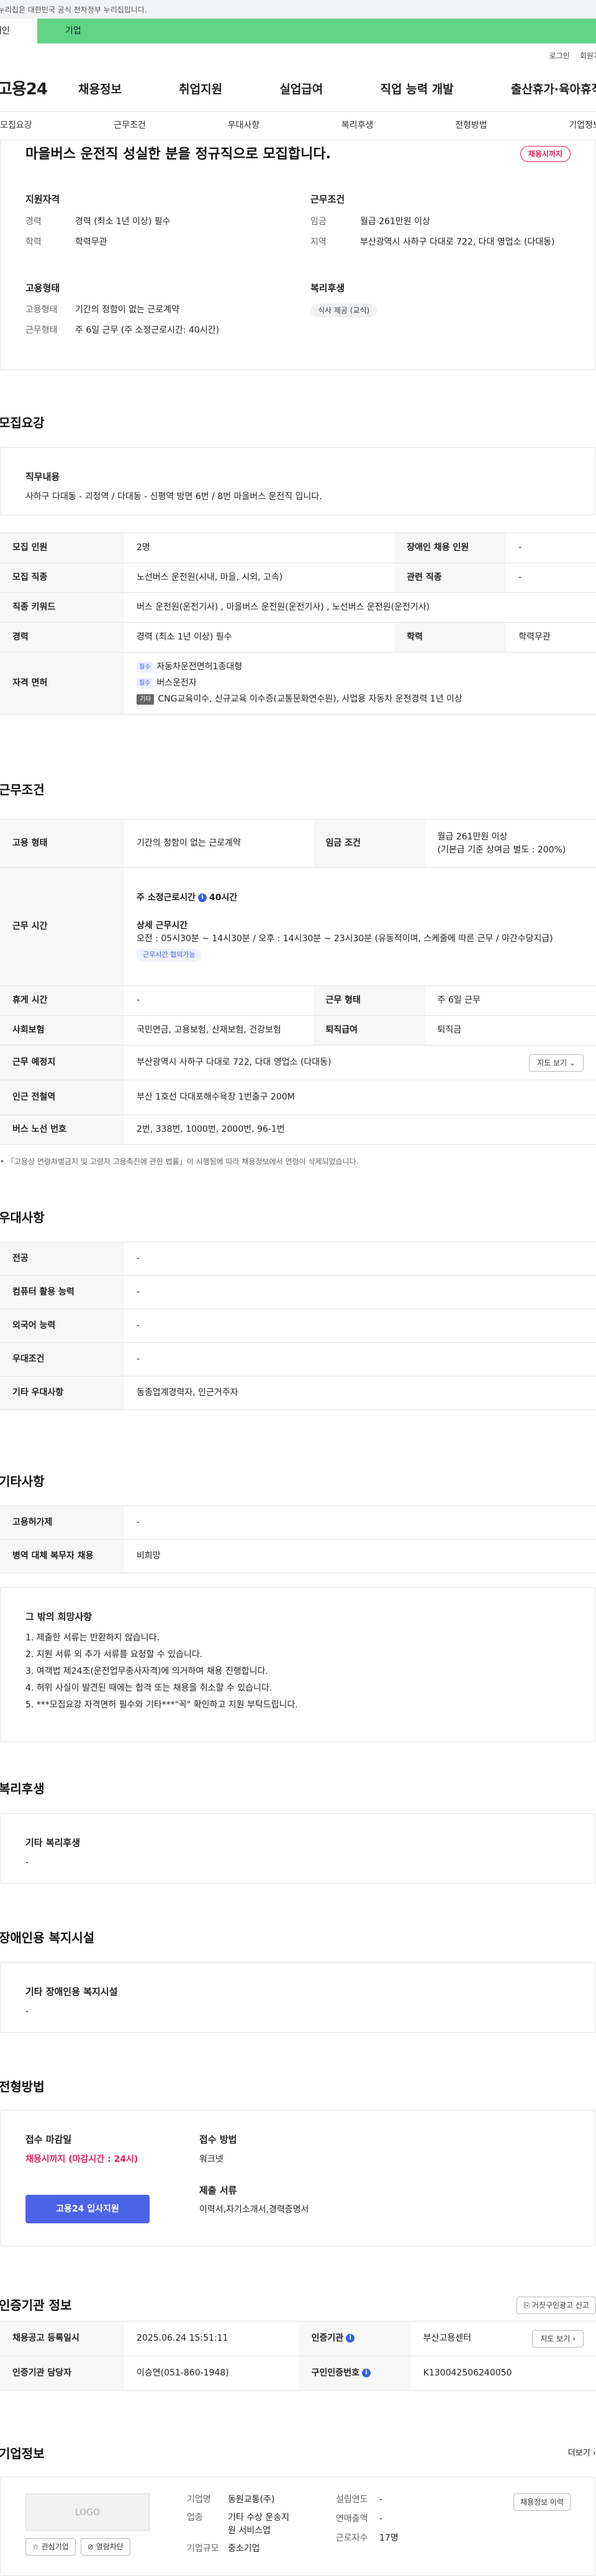  What do you see at coordinates (318, 221) in the screenshot?
I see `wage-label: 임금` at bounding box center [318, 221].